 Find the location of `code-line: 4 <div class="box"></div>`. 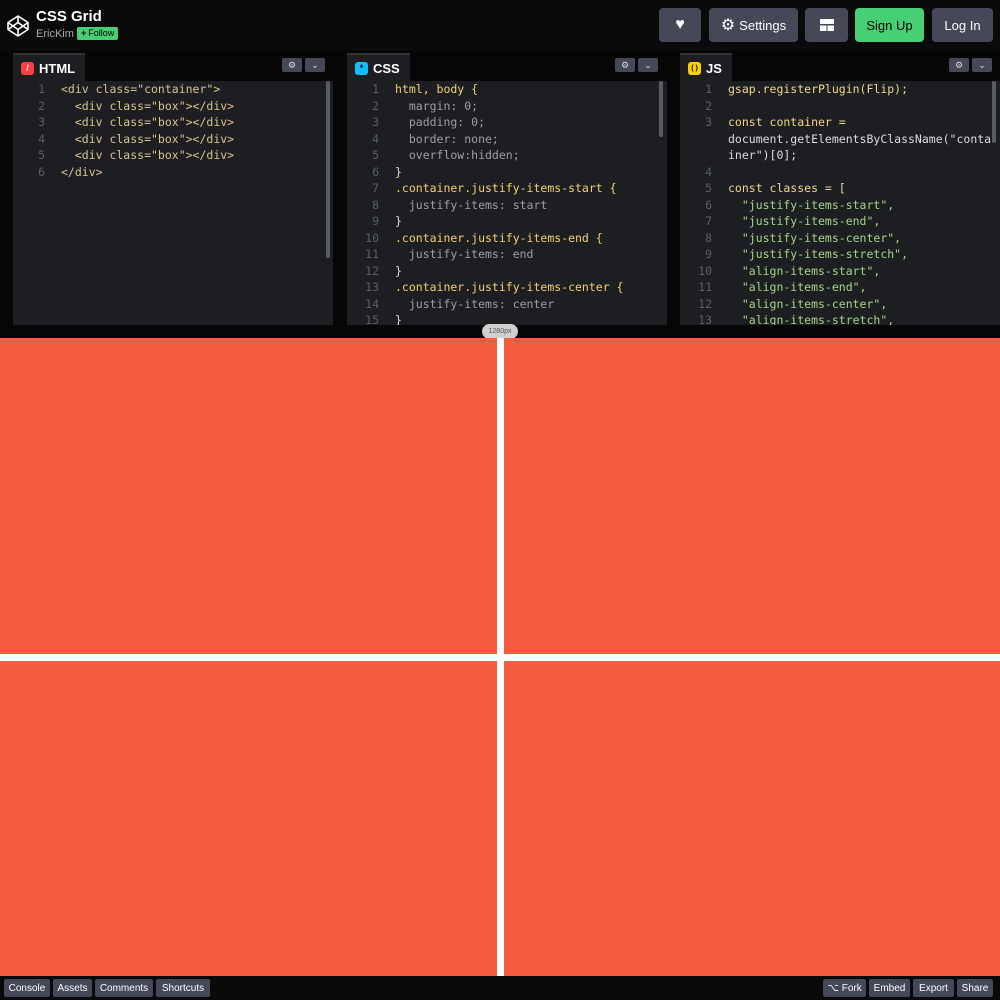

code-line: 4 <div class="box"></div> is located at coordinates (173, 139).